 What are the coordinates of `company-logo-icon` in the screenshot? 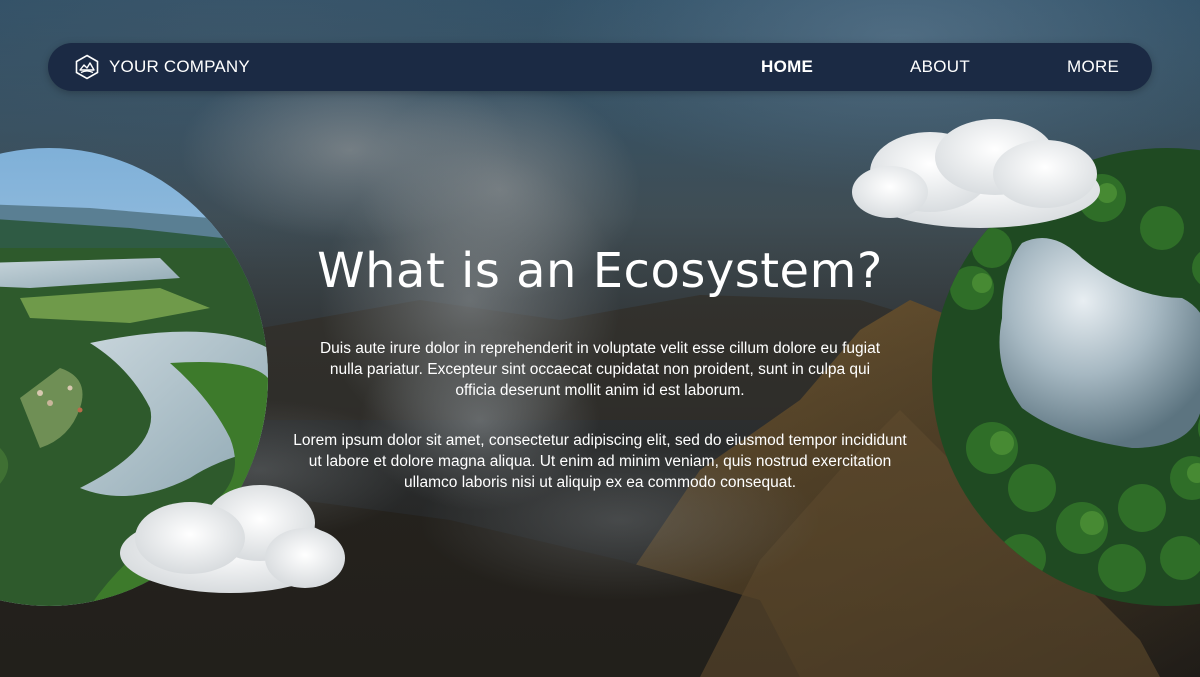 It's located at (87, 67).